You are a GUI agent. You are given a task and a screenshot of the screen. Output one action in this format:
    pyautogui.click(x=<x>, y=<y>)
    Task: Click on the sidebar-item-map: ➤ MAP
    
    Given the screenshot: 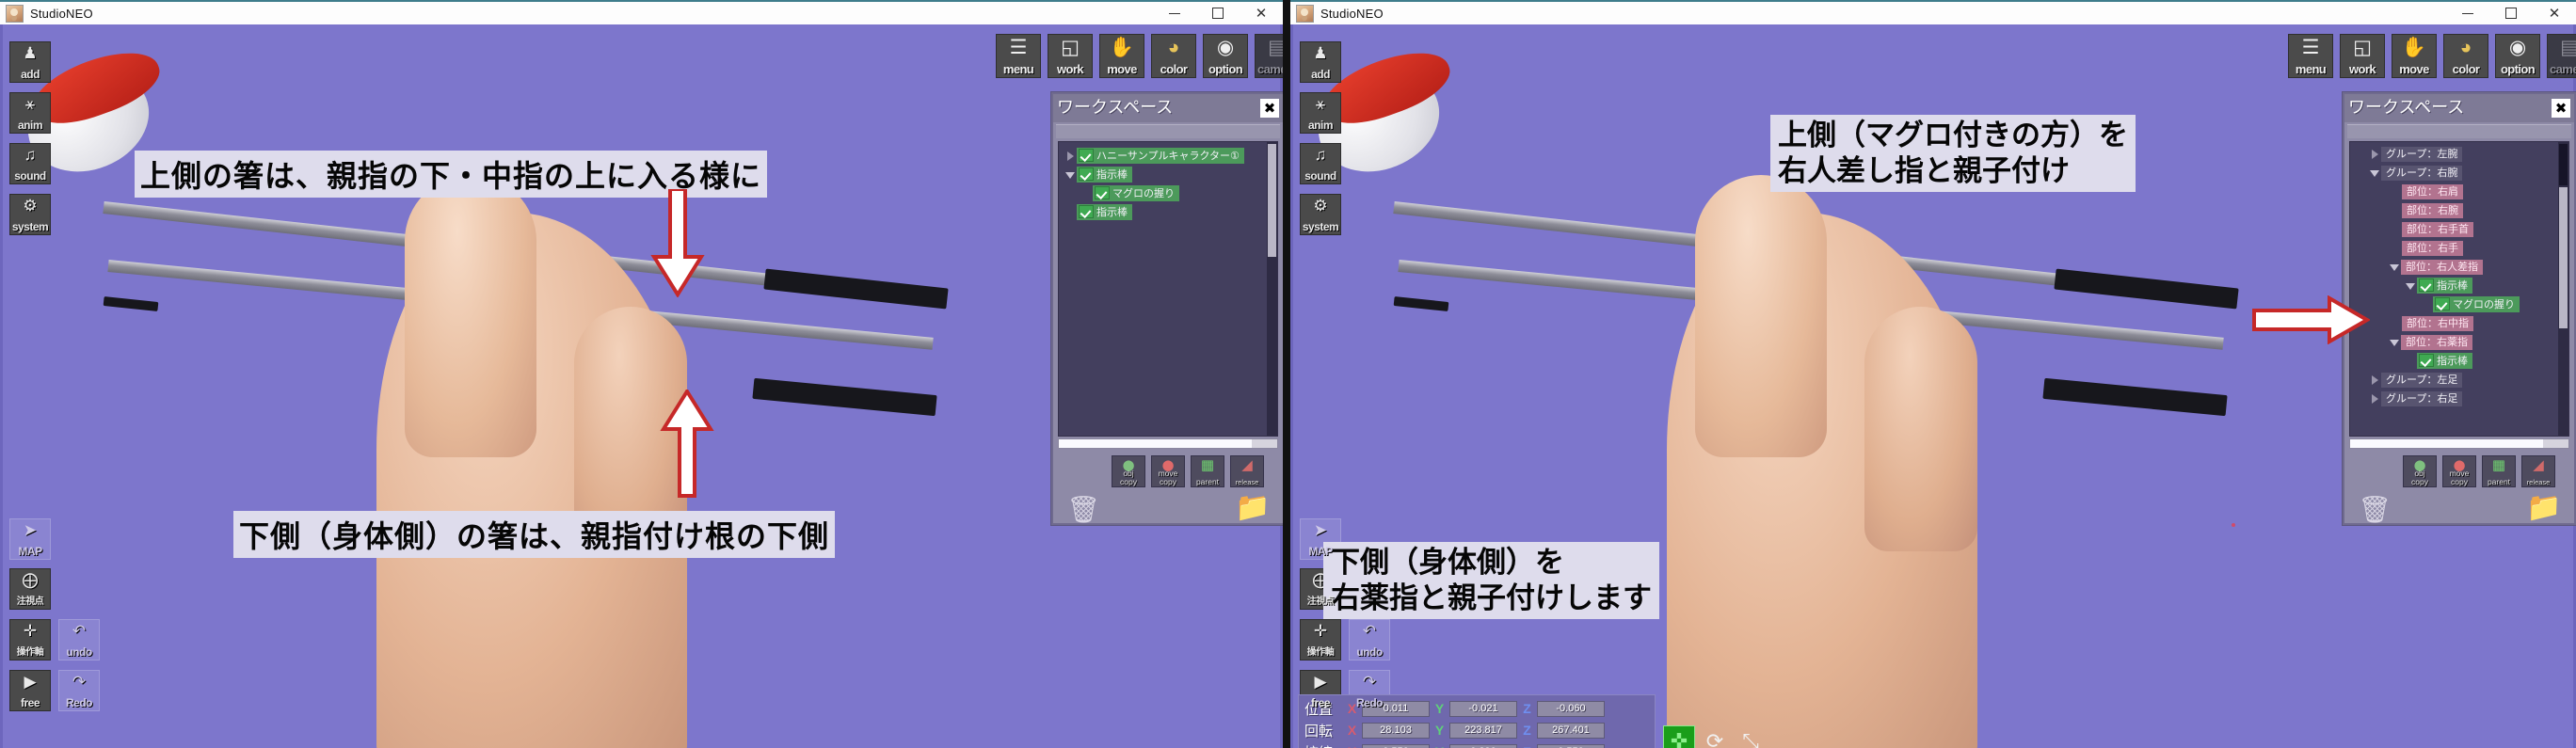 What is the action you would take?
    pyautogui.click(x=30, y=539)
    